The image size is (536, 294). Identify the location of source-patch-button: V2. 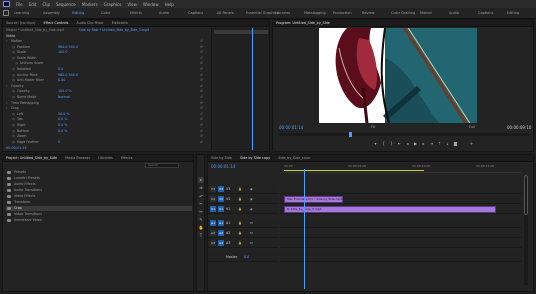
(213, 199).